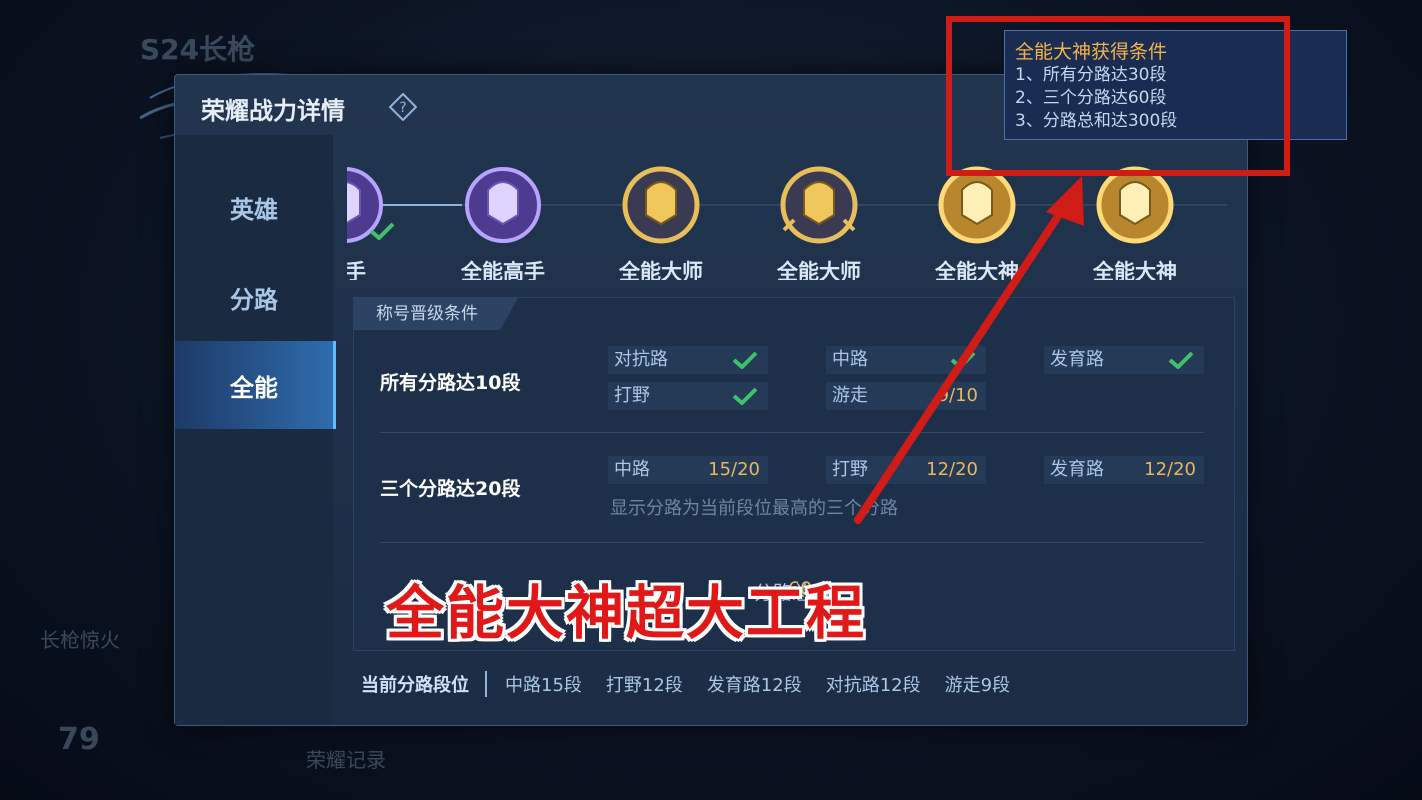  I want to click on lane-chip: 打野 12/20, so click(906, 470).